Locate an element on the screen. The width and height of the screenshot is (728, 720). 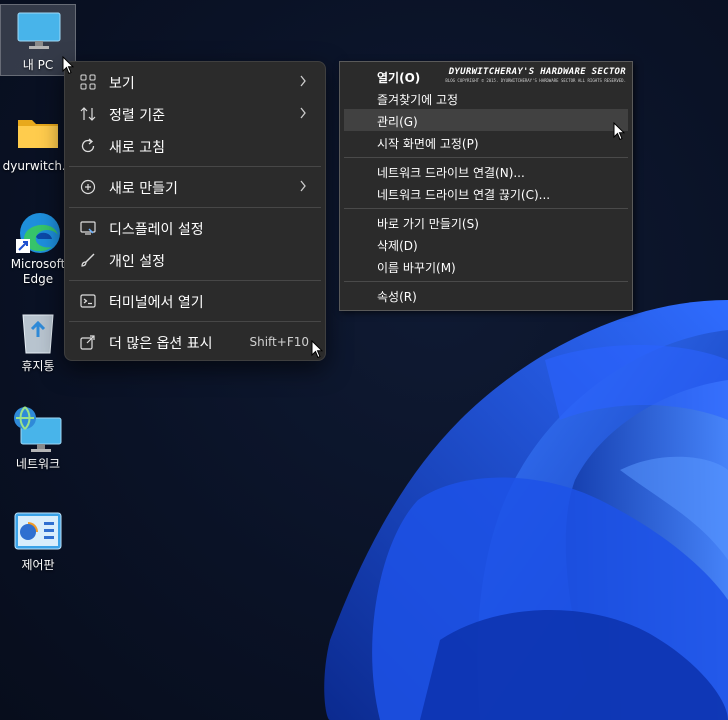
shortcut-label: Shift+F10 is located at coordinates (279, 342).